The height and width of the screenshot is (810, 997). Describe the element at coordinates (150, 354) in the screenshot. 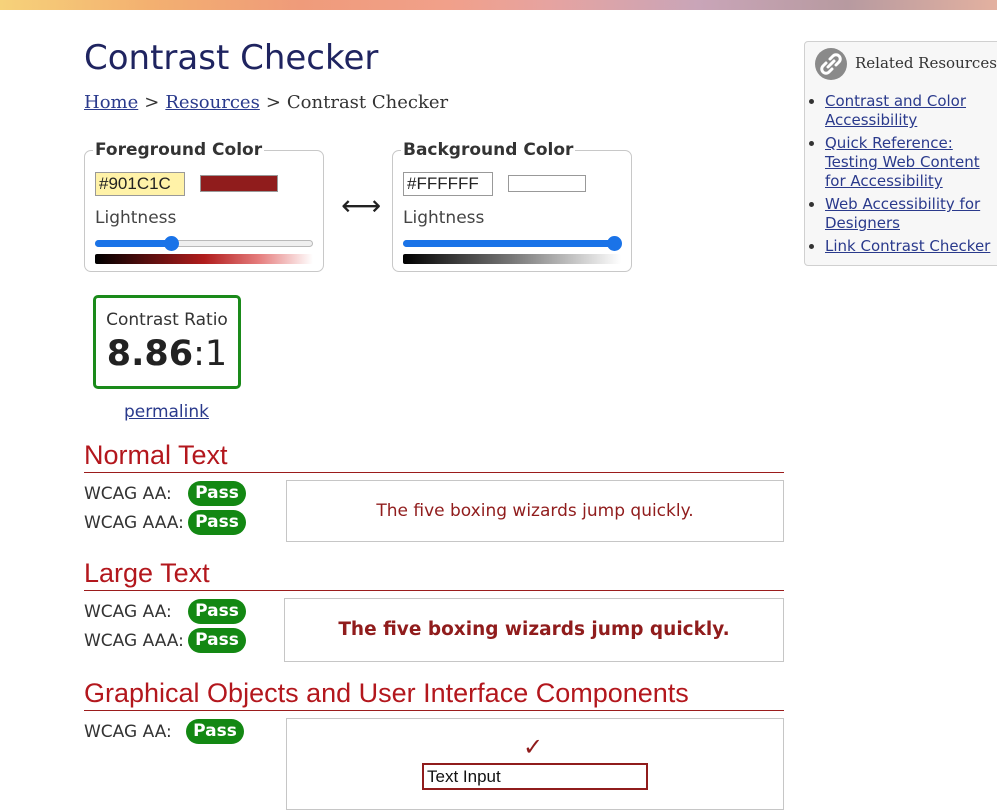

I see `contrast-ratio-number: 8.86` at that location.